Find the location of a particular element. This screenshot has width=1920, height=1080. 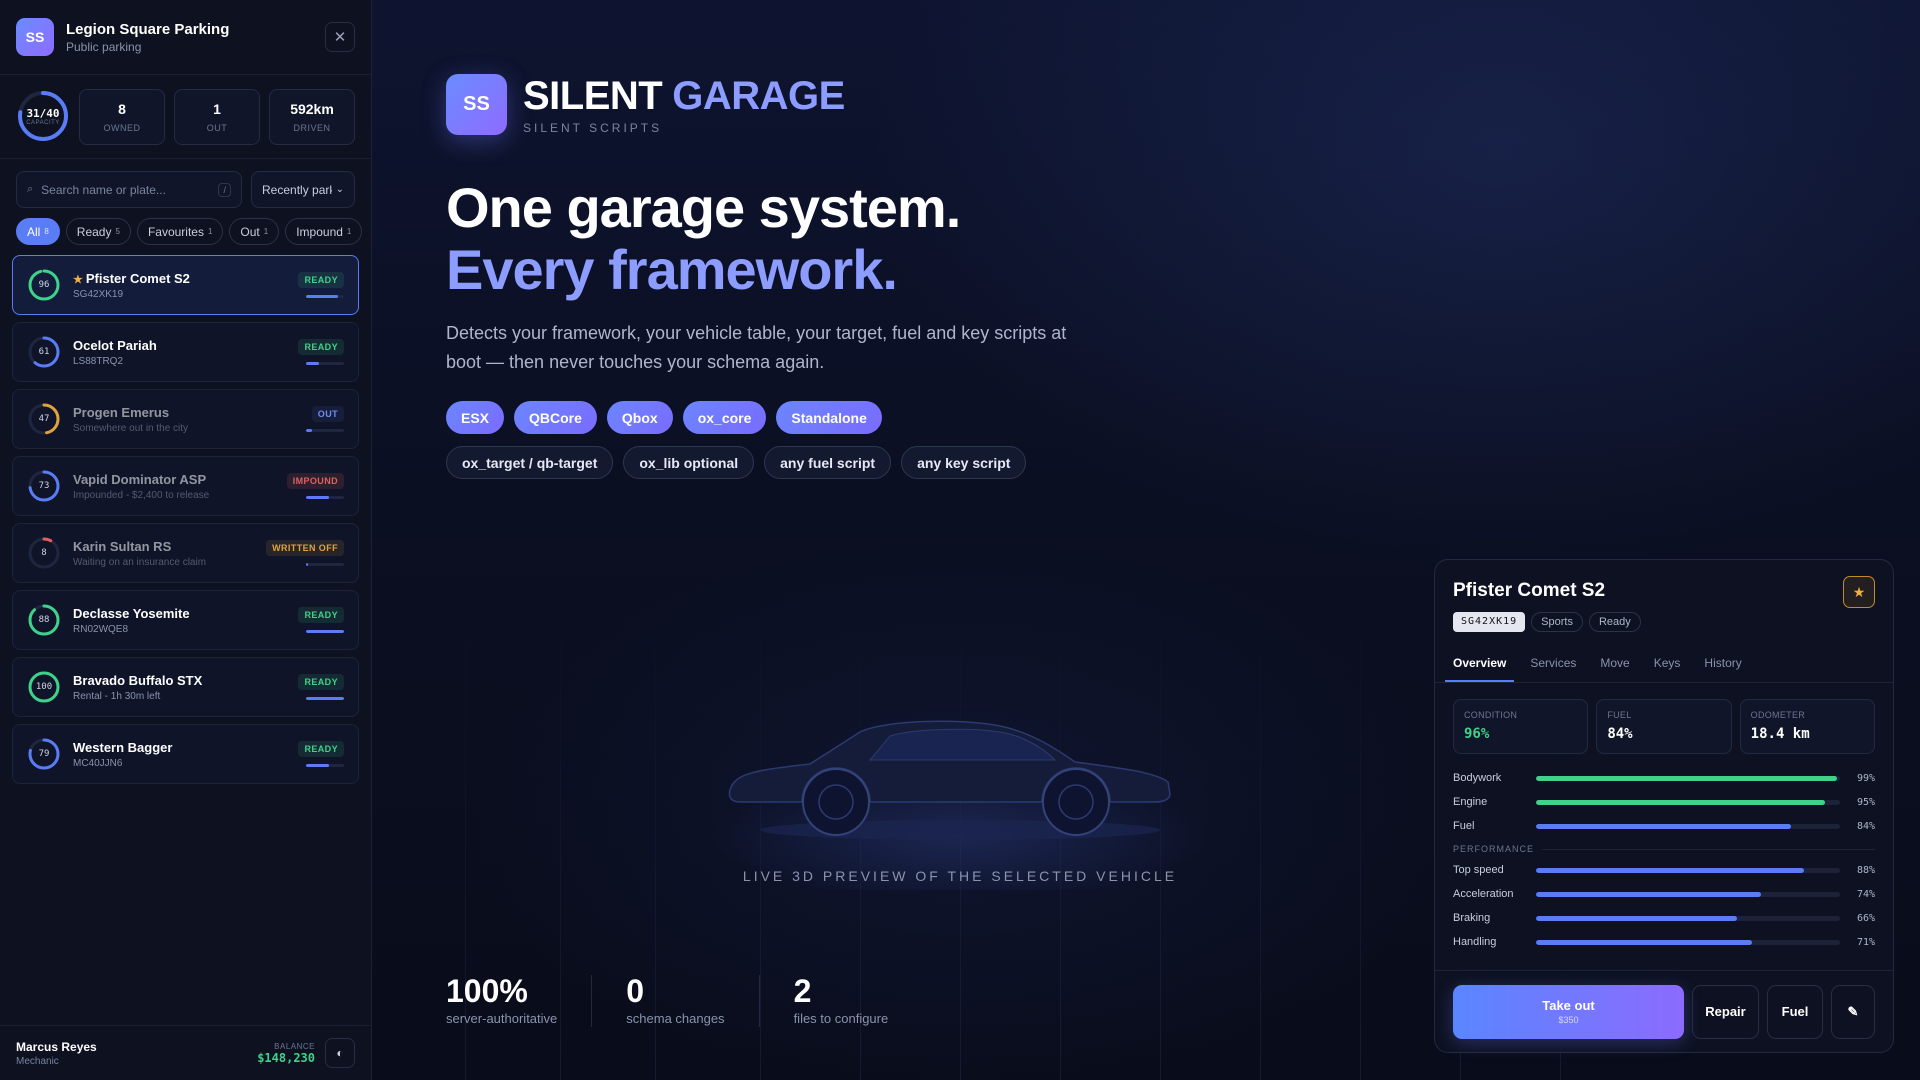

take-out-button: Take out $350 is located at coordinates (1568, 1011).